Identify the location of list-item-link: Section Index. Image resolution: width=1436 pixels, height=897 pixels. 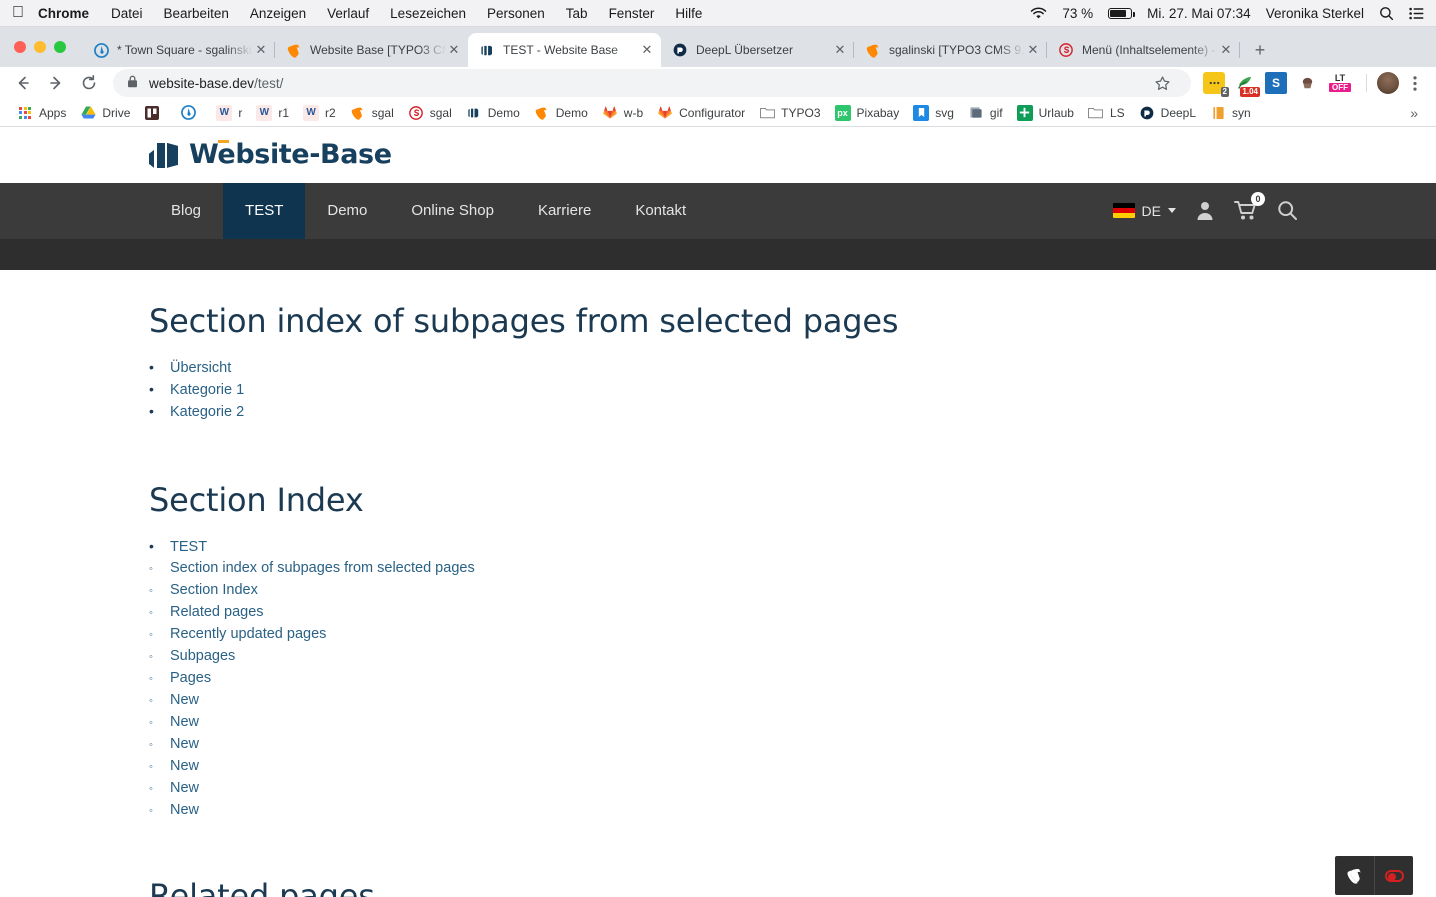
(214, 590).